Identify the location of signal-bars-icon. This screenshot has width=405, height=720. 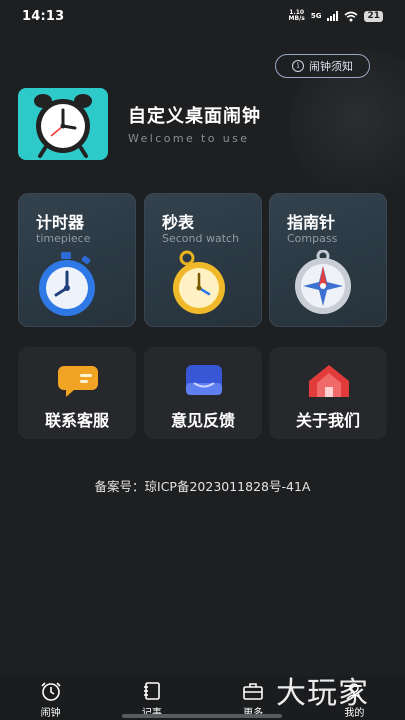
(333, 16).